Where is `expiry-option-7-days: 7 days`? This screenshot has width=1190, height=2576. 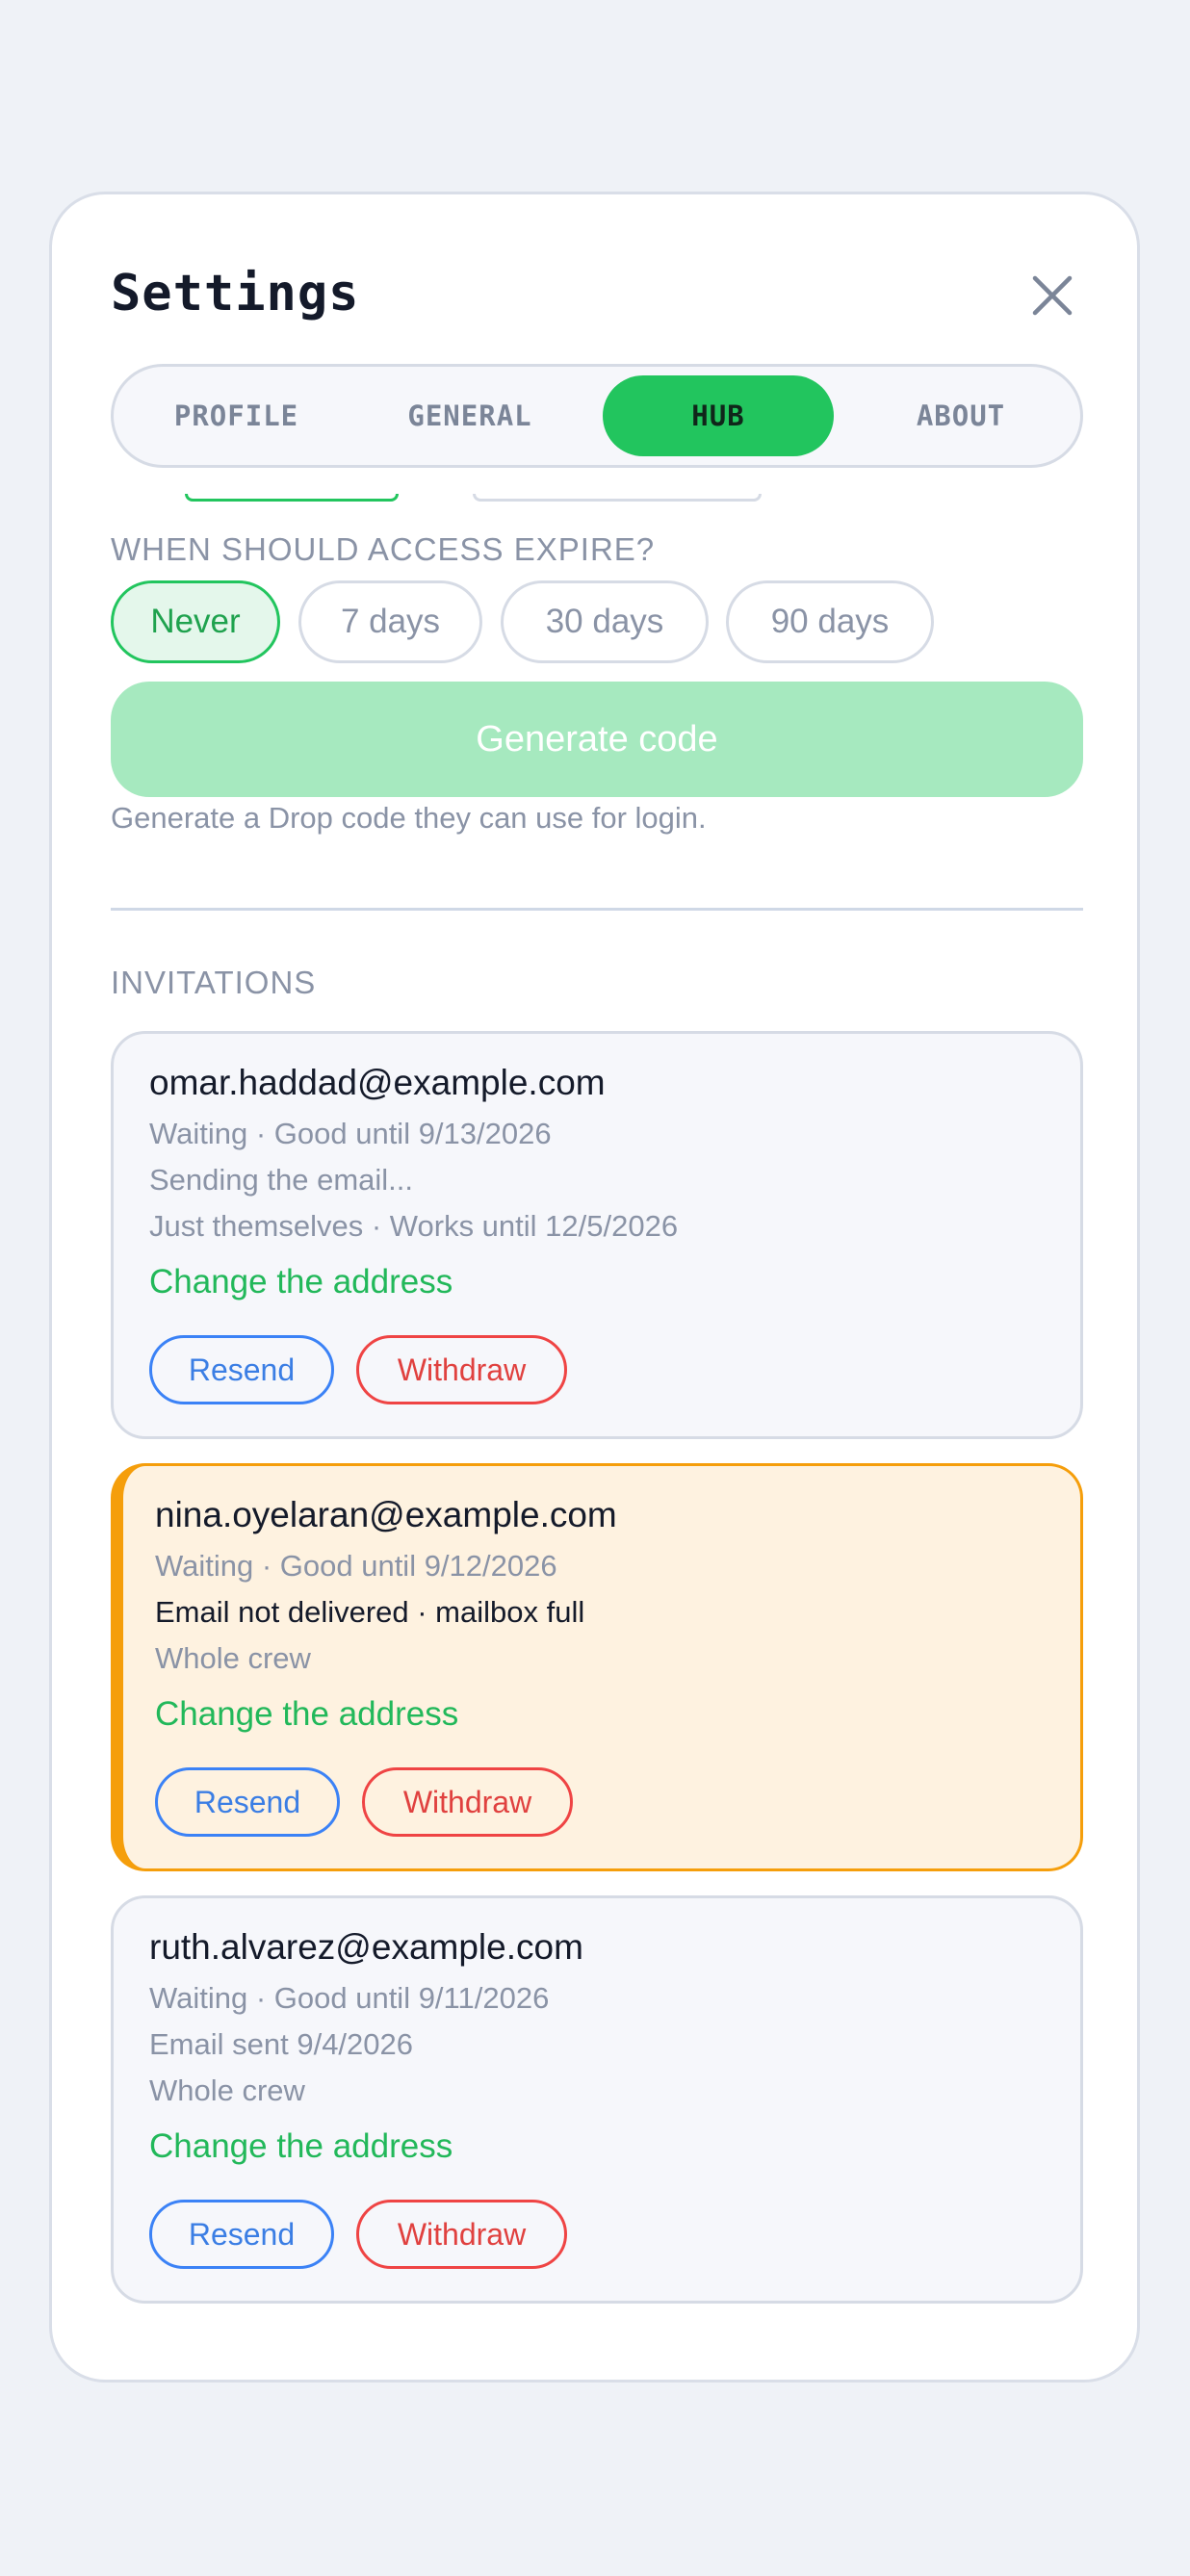
expiry-option-7-days: 7 days is located at coordinates (390, 622).